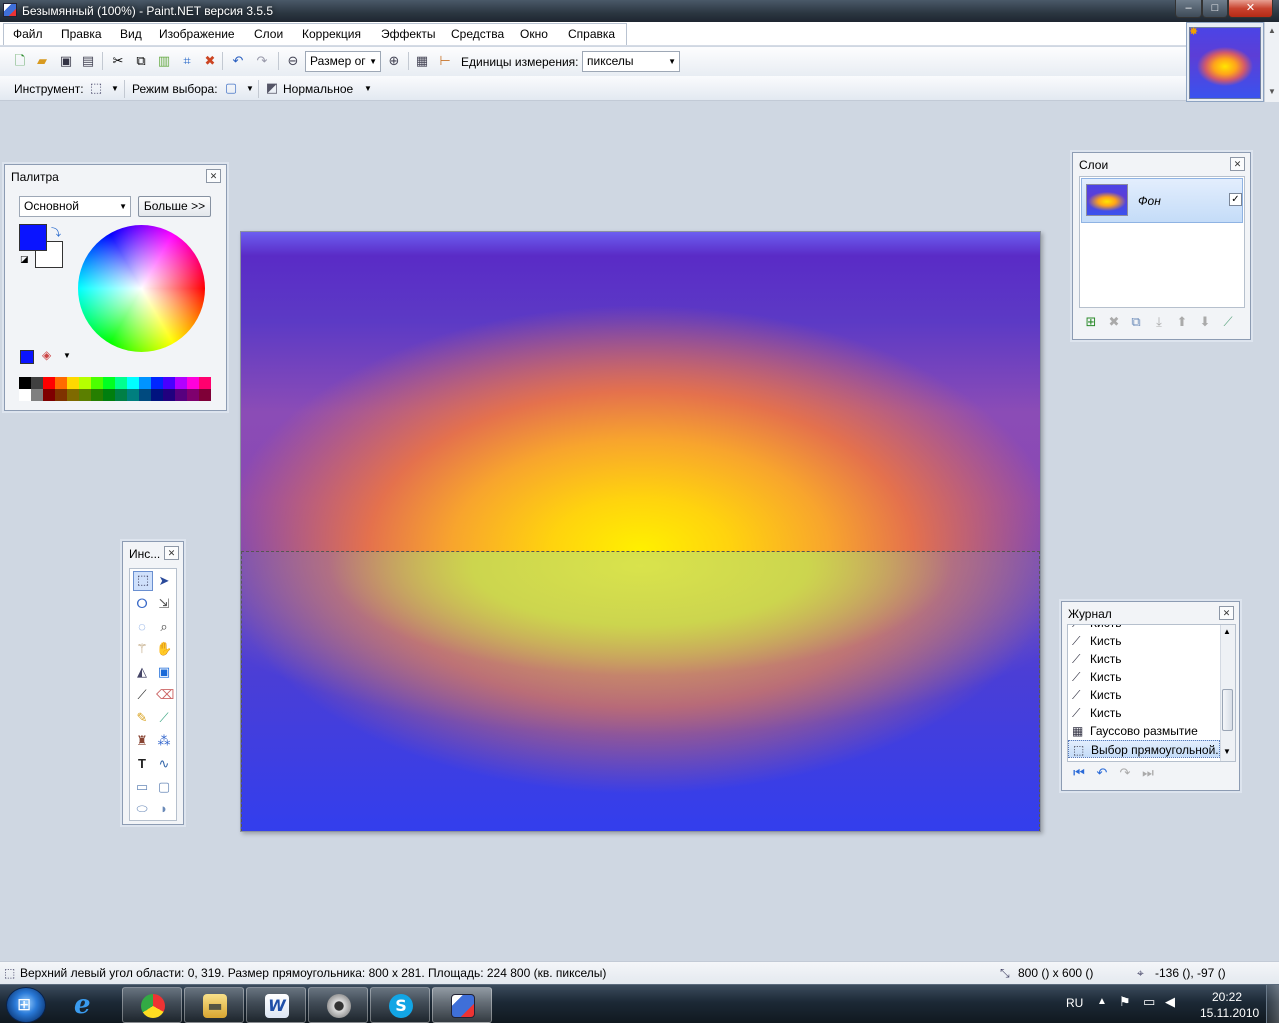  What do you see at coordinates (1074, 1003) in the screenshot?
I see `language-indicator: RU` at bounding box center [1074, 1003].